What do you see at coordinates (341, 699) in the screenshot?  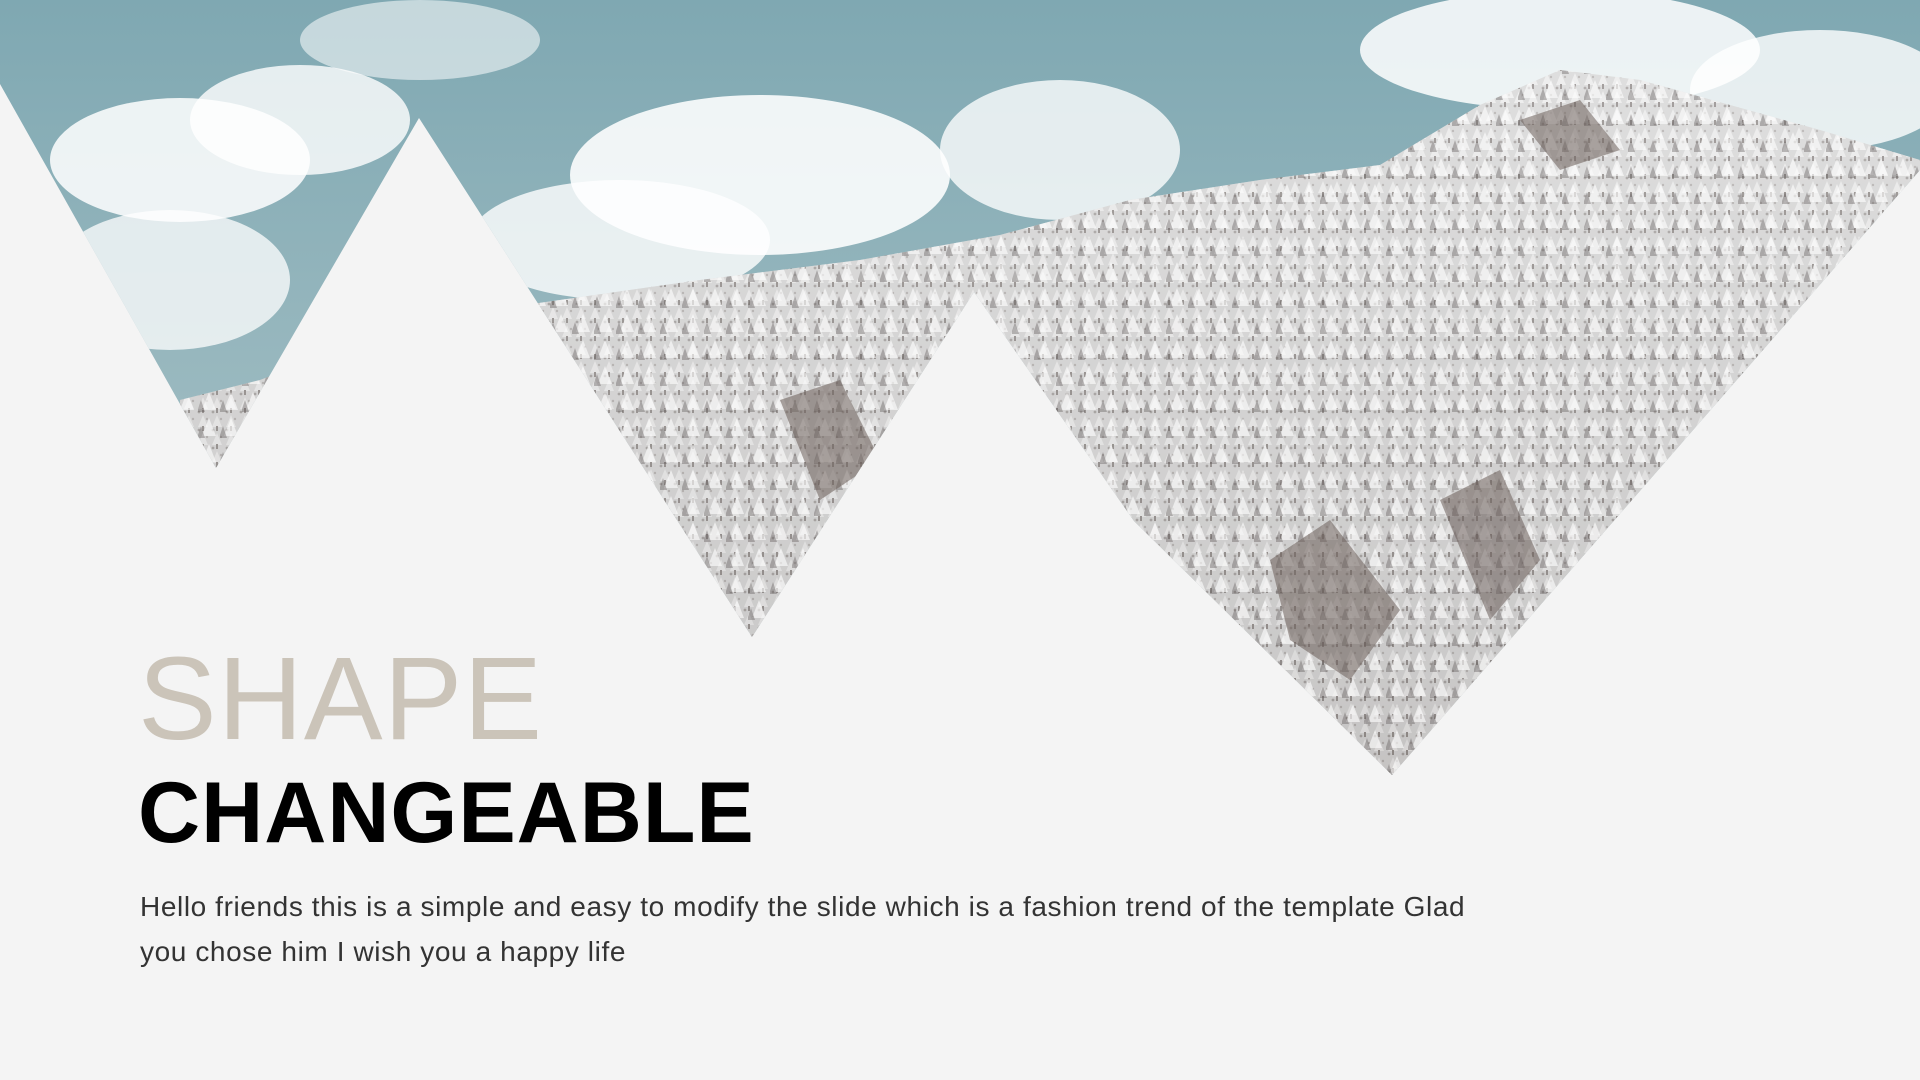 I see `title-shape: SHAPE` at bounding box center [341, 699].